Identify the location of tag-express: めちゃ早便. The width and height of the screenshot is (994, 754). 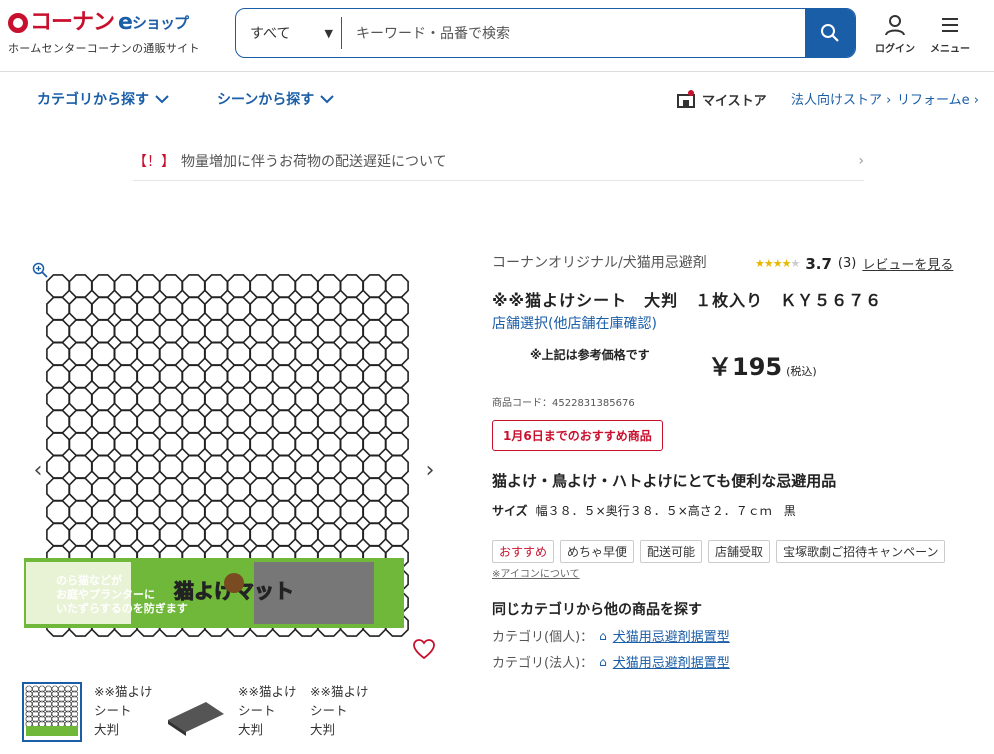
(597, 551).